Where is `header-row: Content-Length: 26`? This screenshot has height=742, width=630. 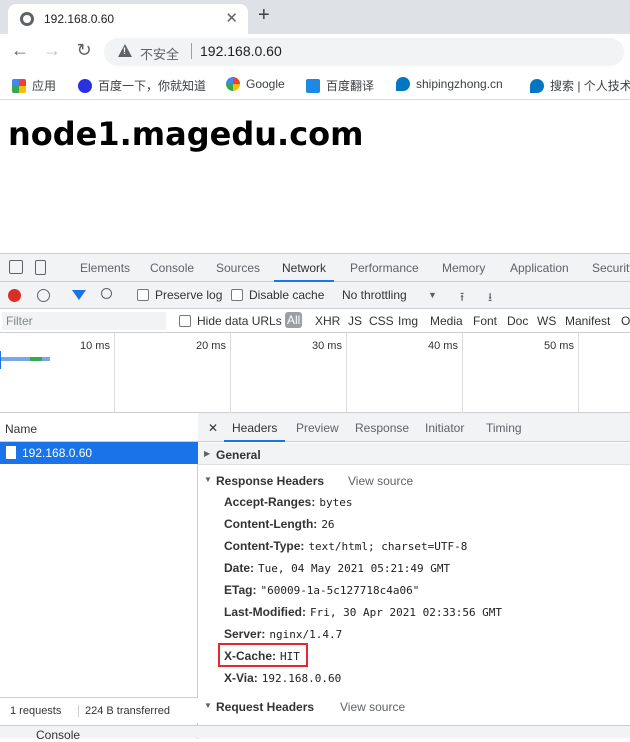 header-row: Content-Length: 26 is located at coordinates (279, 524).